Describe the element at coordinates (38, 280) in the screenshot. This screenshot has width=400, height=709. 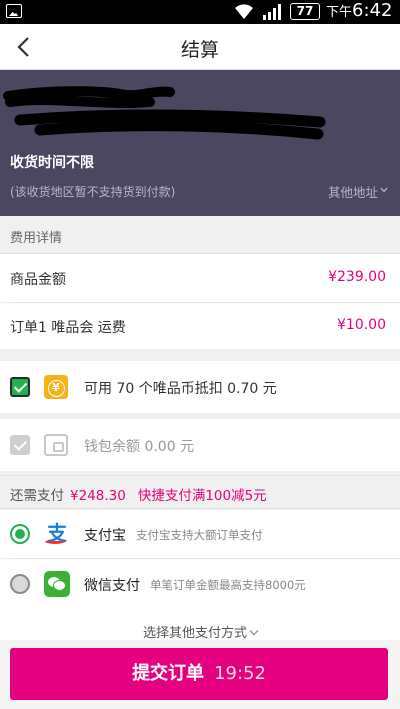
I see `fee-label: 商品金额` at that location.